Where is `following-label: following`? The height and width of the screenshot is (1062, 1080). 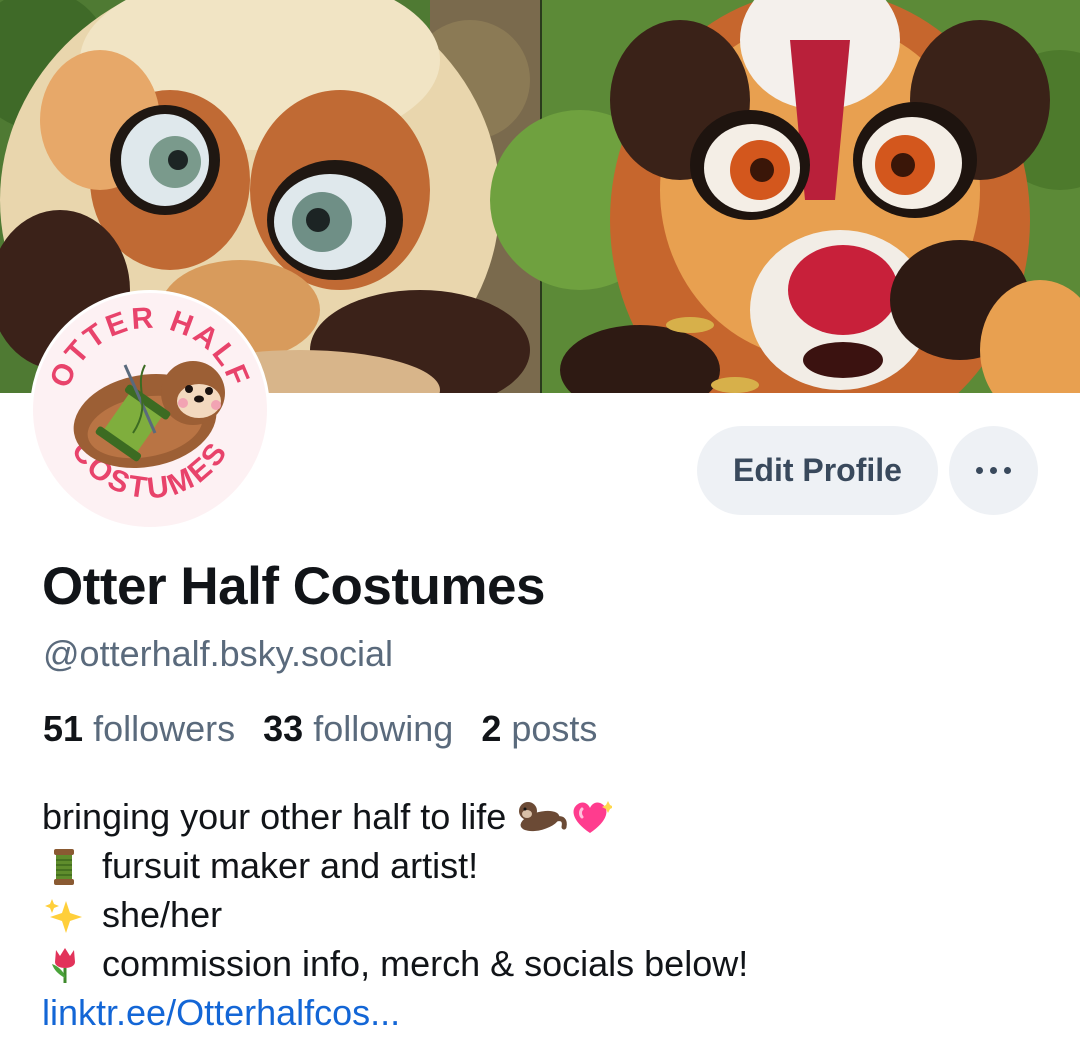 following-label: following is located at coordinates (383, 728).